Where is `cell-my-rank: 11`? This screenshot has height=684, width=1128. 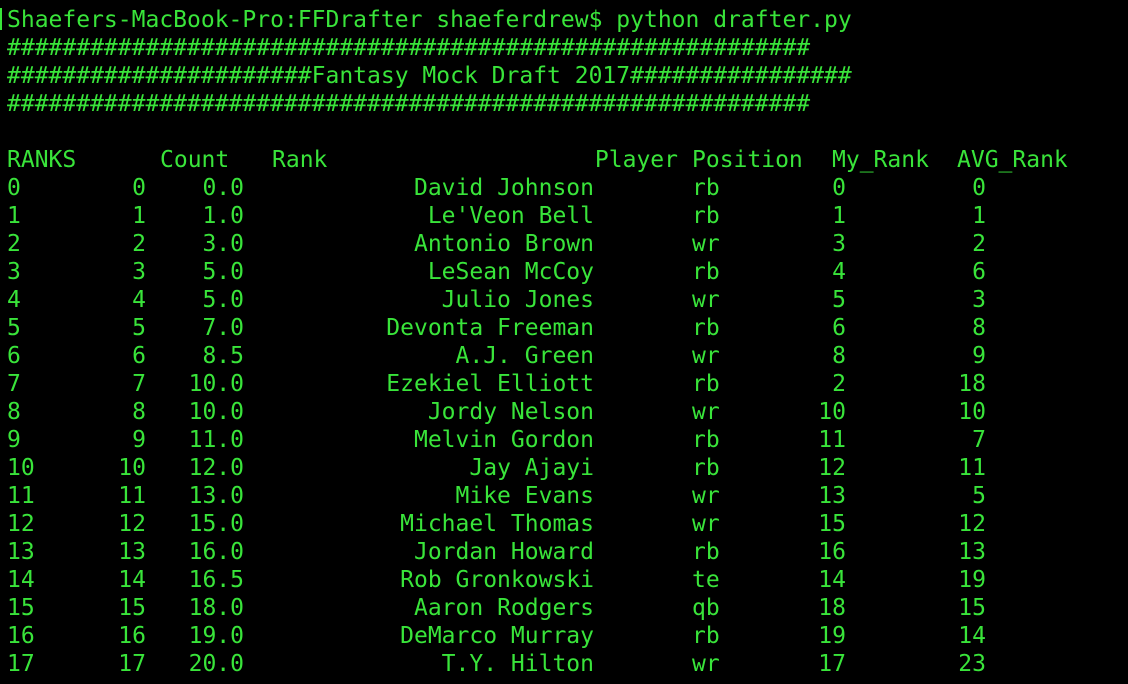 cell-my-rank: 11 is located at coordinates (832, 440).